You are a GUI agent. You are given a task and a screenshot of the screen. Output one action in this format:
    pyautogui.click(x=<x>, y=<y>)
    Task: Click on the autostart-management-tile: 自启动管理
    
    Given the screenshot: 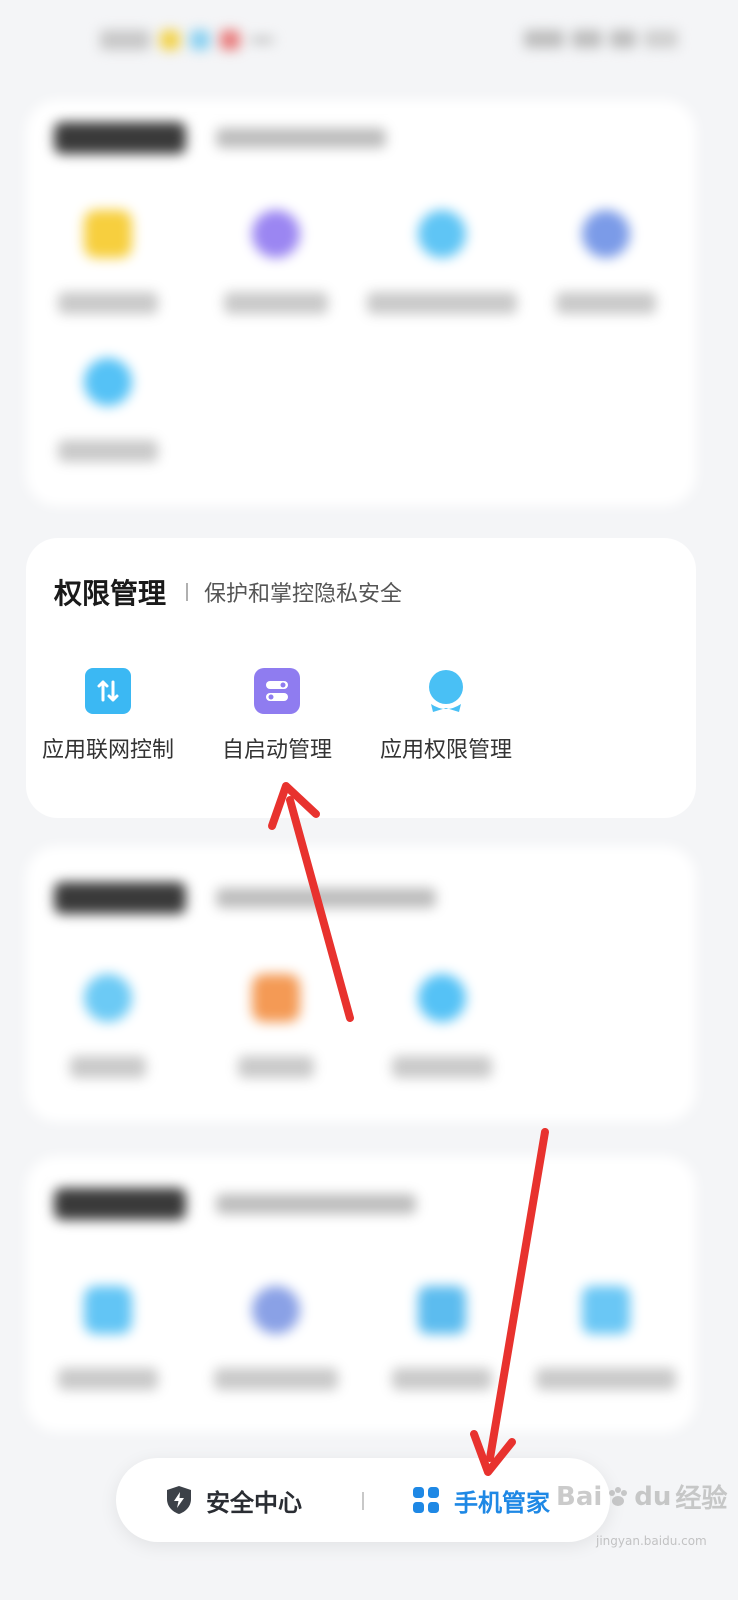 What is the action you would take?
    pyautogui.click(x=277, y=716)
    